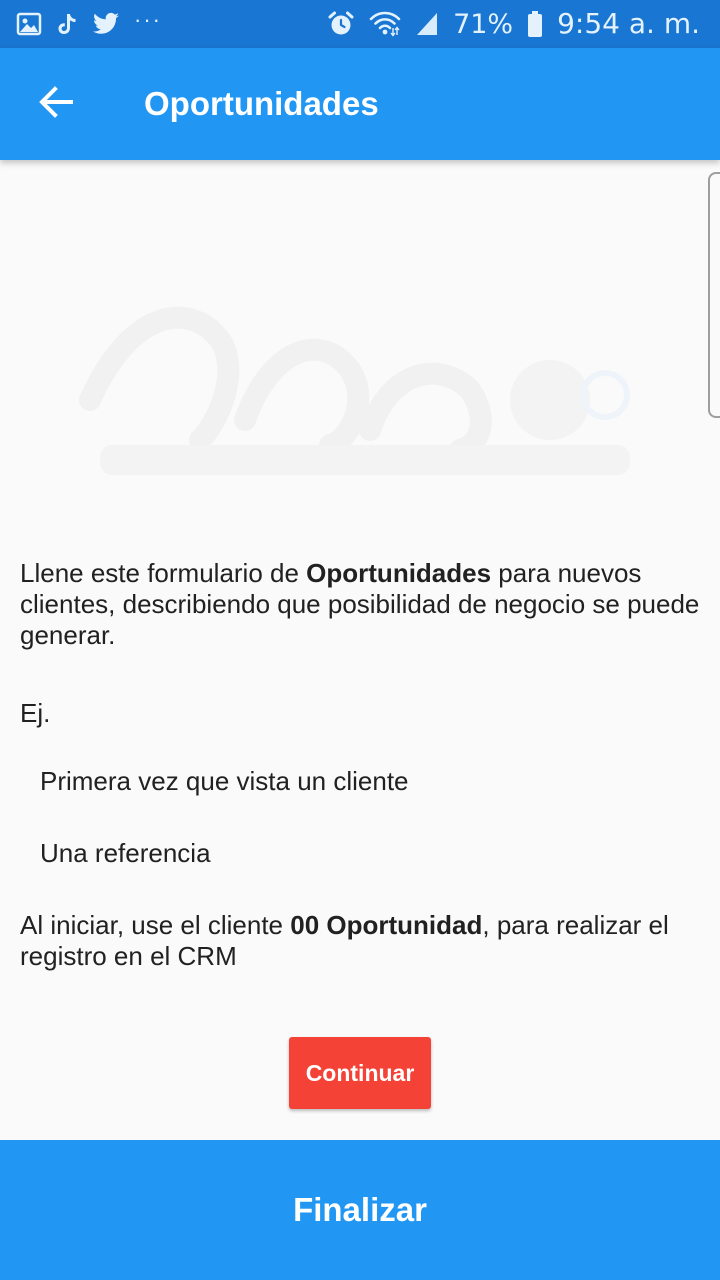  I want to click on example-item-referral: Una referencia, so click(125, 853).